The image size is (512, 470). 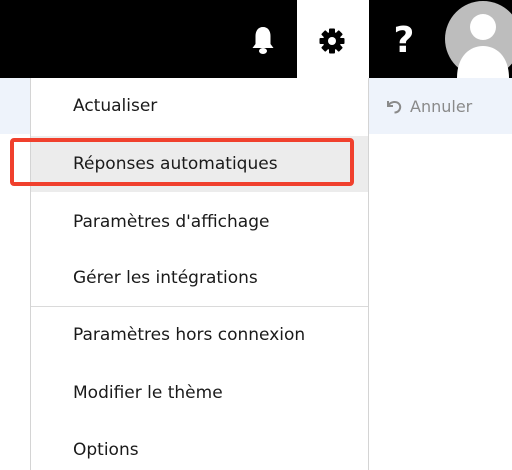 I want to click on menu-item-label: Modifier le thème, so click(x=148, y=393).